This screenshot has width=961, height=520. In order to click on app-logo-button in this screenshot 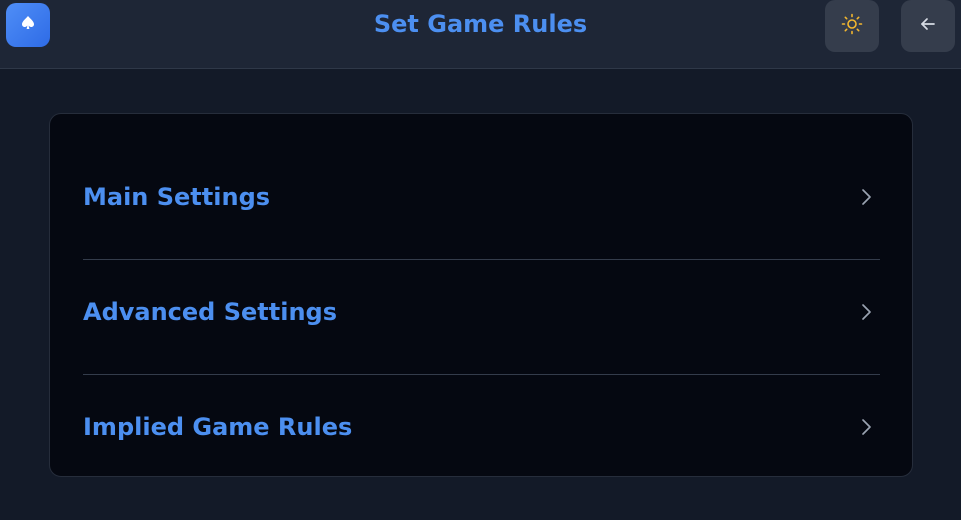, I will do `click(28, 25)`.